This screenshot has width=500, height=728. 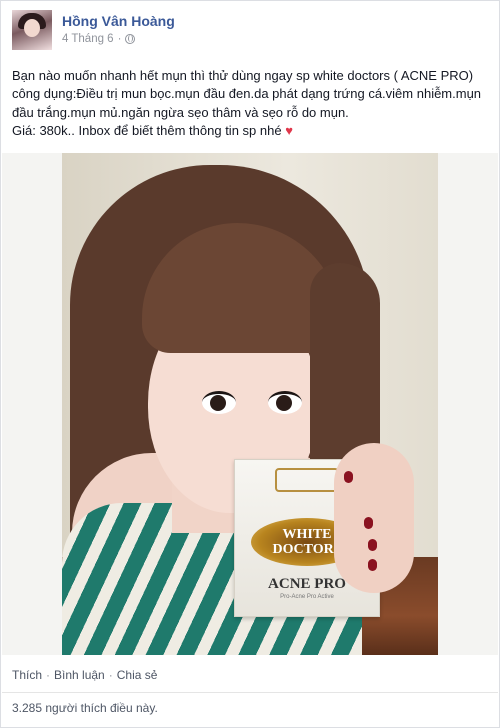 What do you see at coordinates (79, 675) in the screenshot?
I see `comment-link: Bình luận` at bounding box center [79, 675].